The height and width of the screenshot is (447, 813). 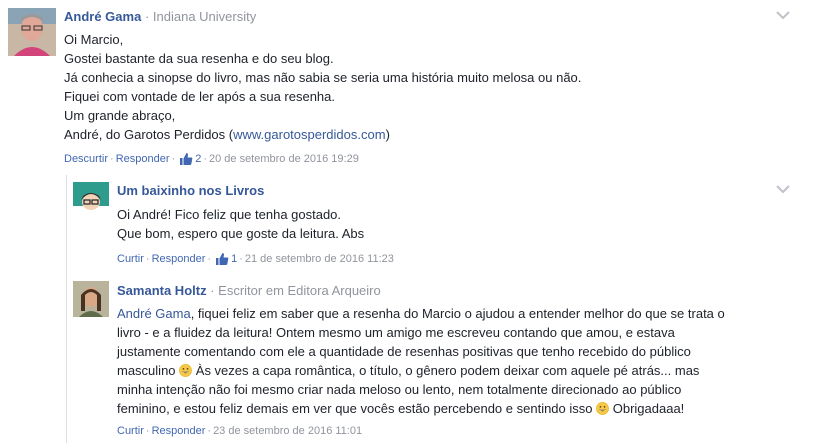 I want to click on comment-line: Oi André! Fico feliz que tenha gostado., so click(x=229, y=214).